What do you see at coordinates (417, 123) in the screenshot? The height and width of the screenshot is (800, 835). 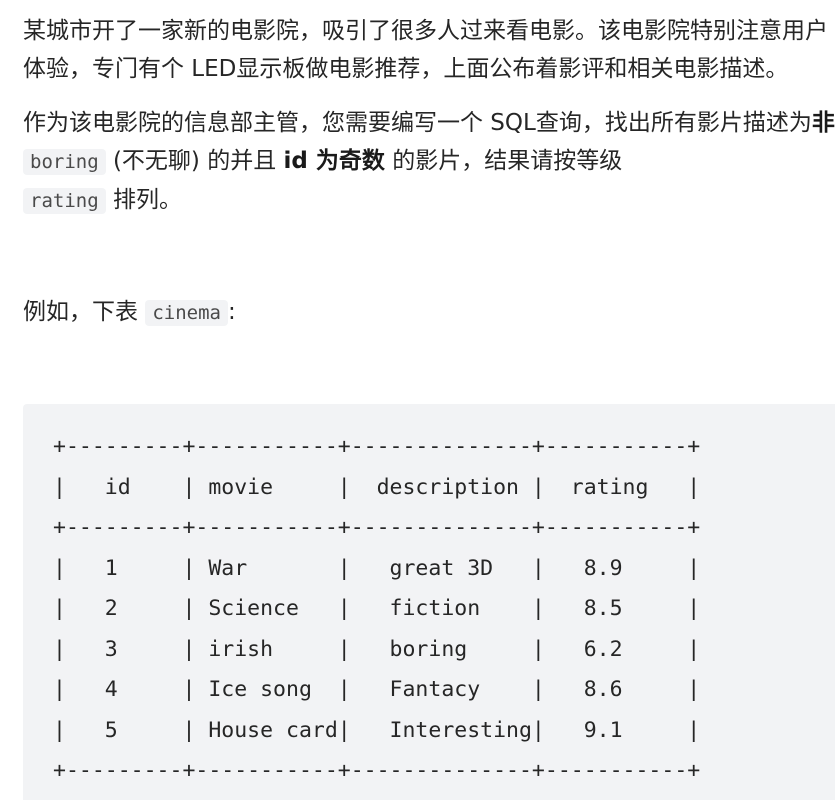 I see `task-text-1: 作为该电影院的信息部主管，您需要编写一个 SQL查询，找出所有影片描述为` at bounding box center [417, 123].